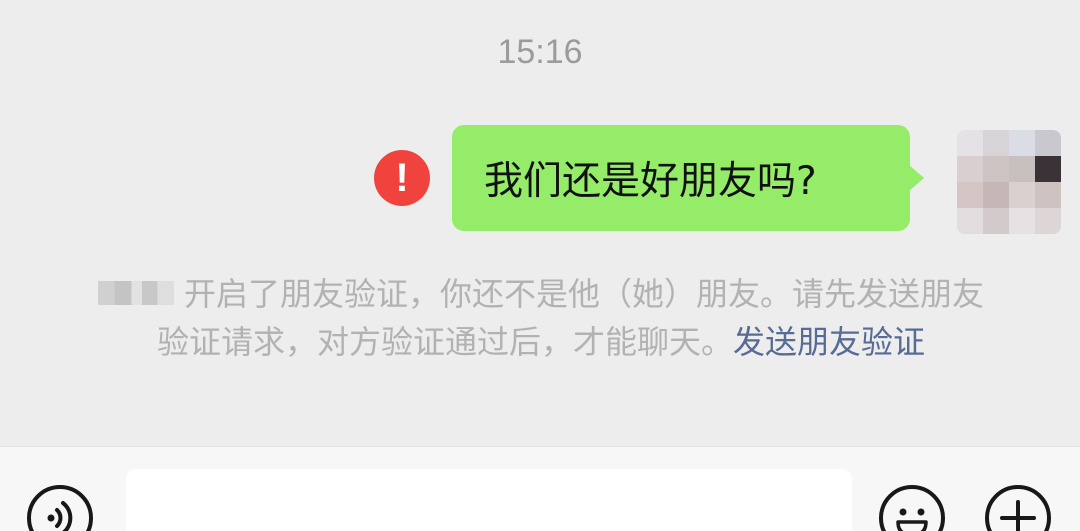 The image size is (1080, 531). I want to click on message-input, so click(489, 500).